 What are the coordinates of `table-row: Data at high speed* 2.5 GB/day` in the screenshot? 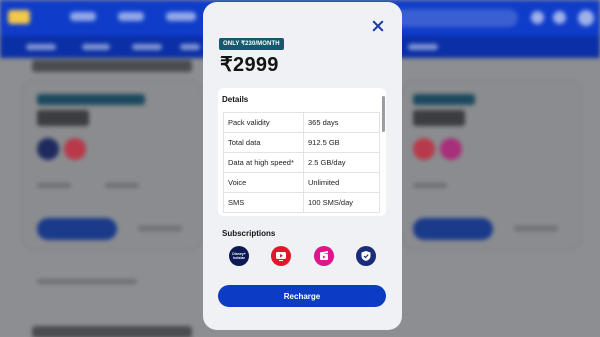 It's located at (301, 162).